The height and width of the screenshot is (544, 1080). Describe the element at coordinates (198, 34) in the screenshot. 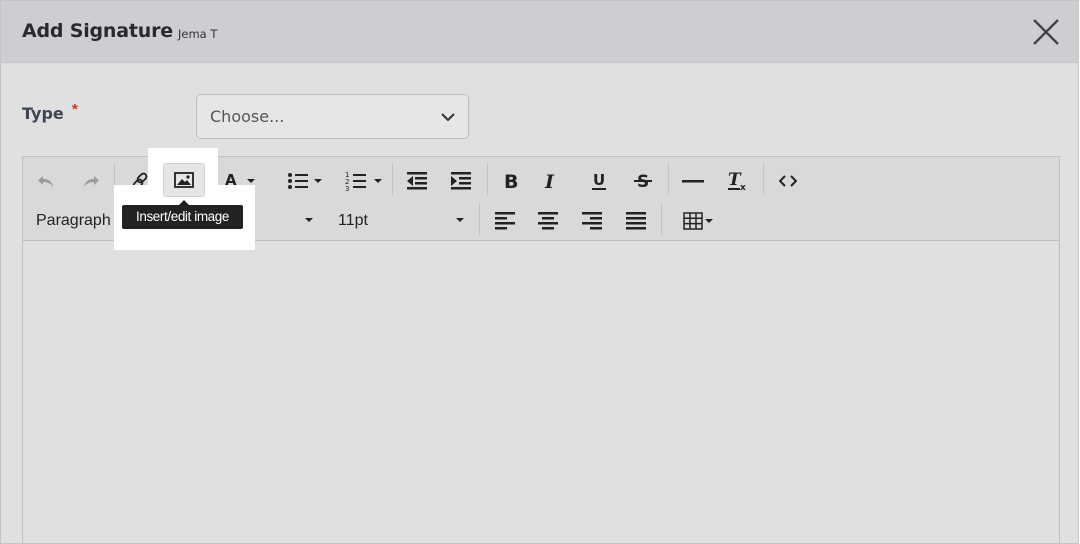

I see `dialog-subtitle: Jema T` at that location.